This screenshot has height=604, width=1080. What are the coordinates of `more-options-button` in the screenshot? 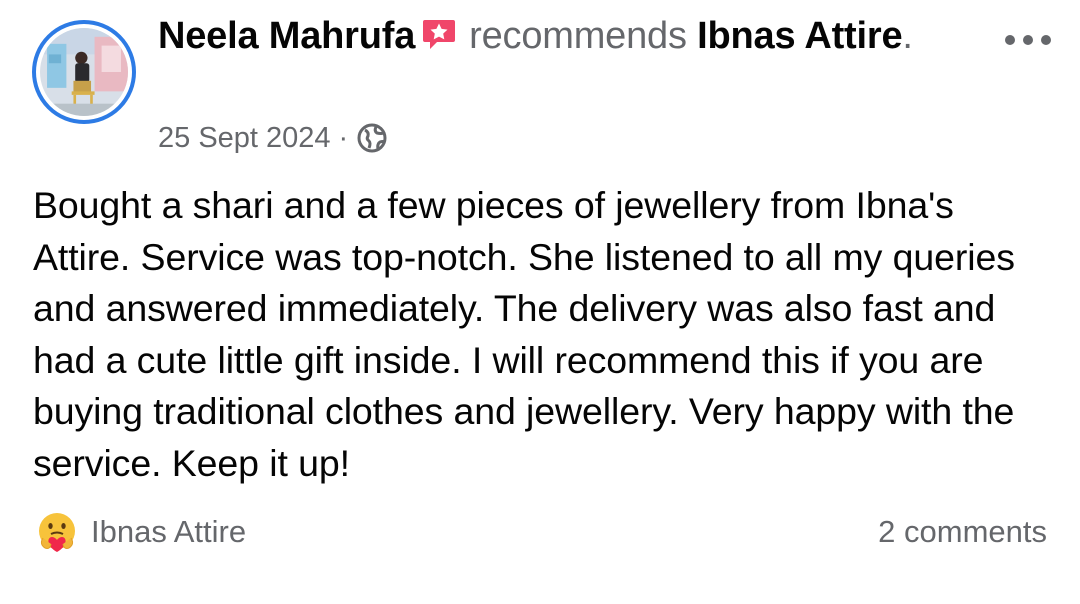 It's located at (1028, 40).